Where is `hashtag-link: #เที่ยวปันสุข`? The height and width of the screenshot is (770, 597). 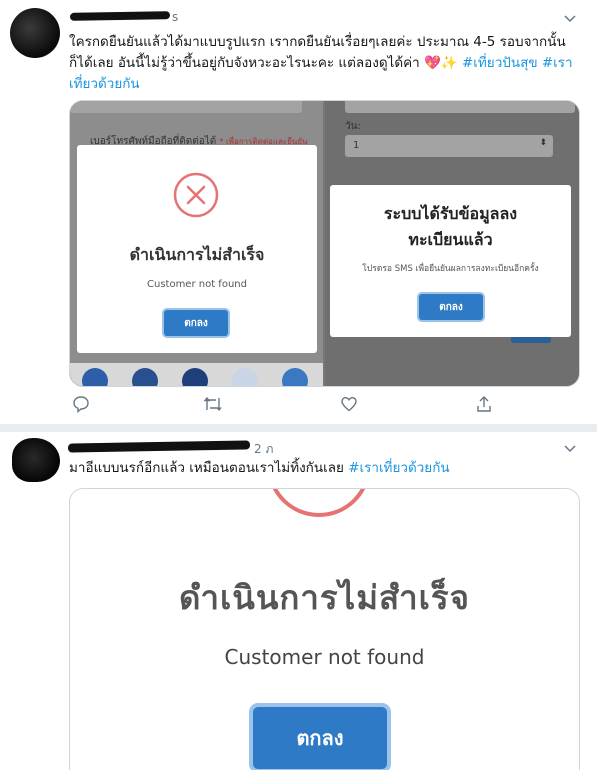
hashtag-link: #เที่ยวปันสุข is located at coordinates (500, 63).